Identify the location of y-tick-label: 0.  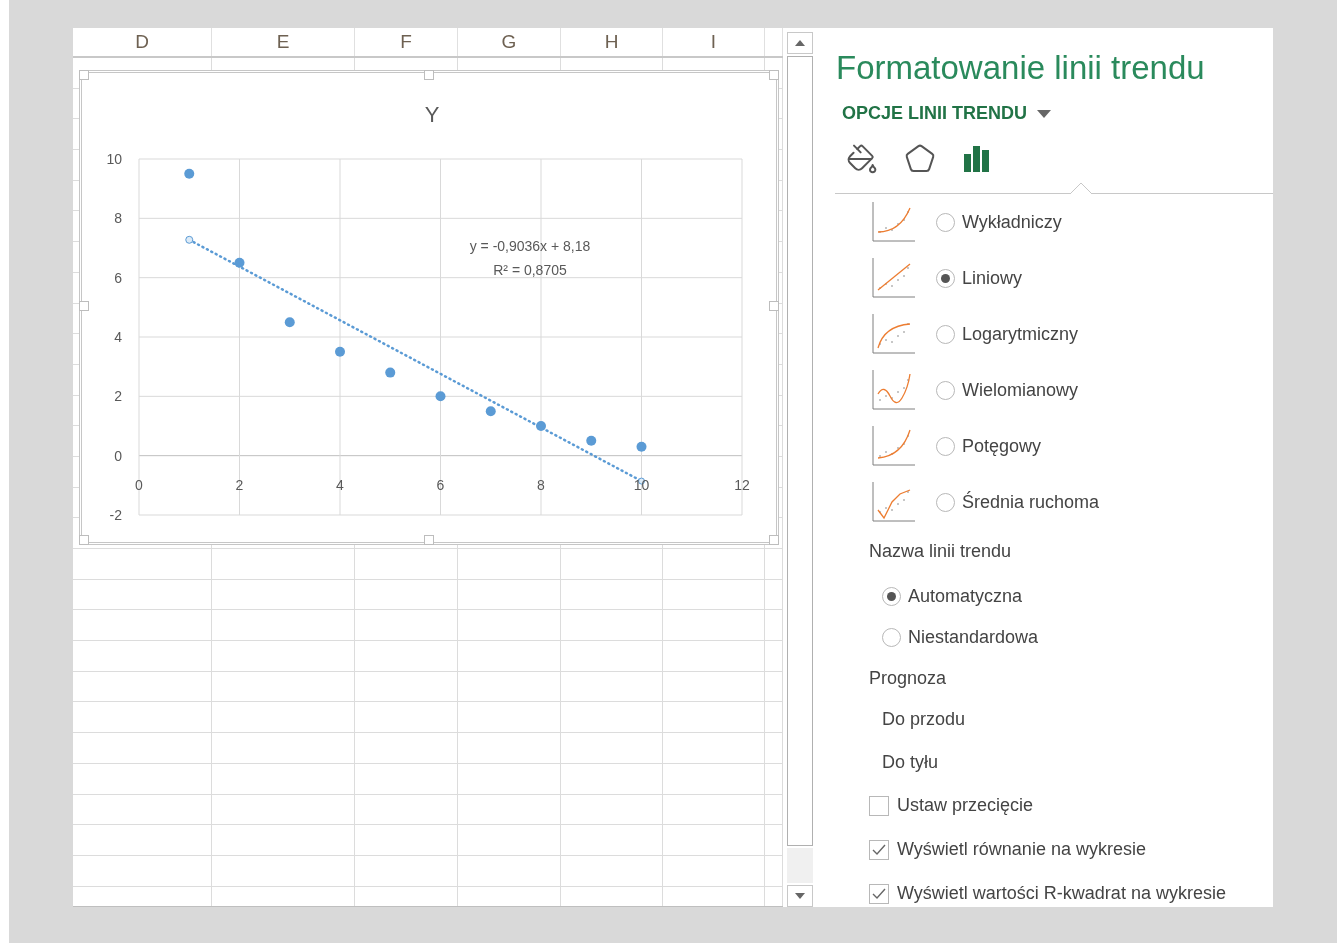
(118, 455).